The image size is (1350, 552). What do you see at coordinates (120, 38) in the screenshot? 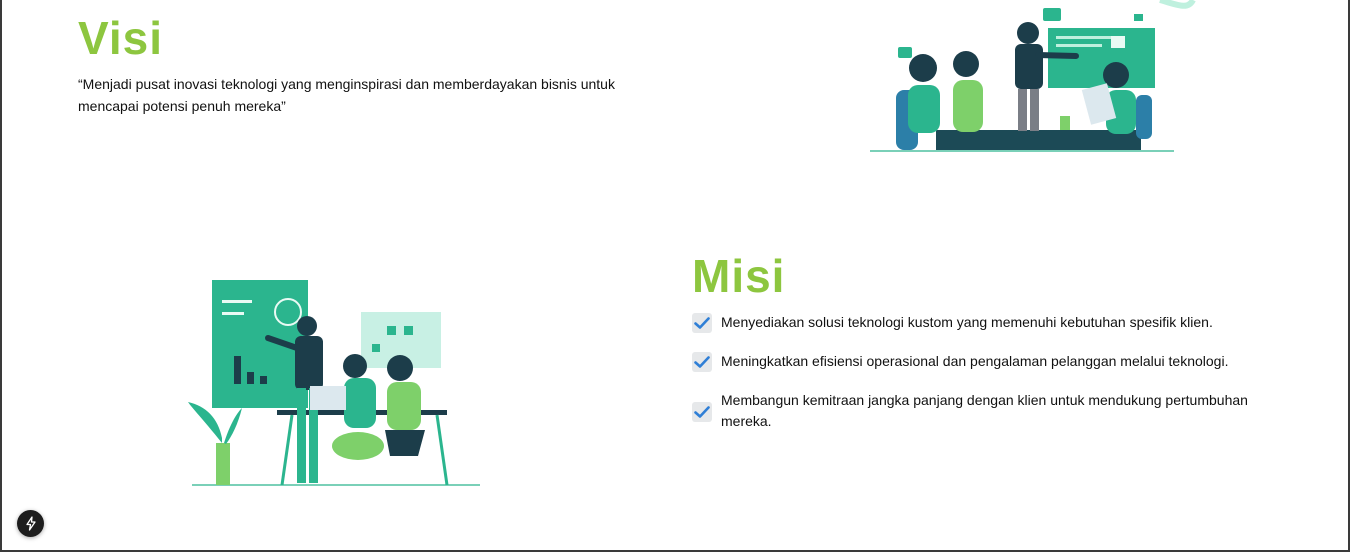
I see `visi-heading: Visi` at bounding box center [120, 38].